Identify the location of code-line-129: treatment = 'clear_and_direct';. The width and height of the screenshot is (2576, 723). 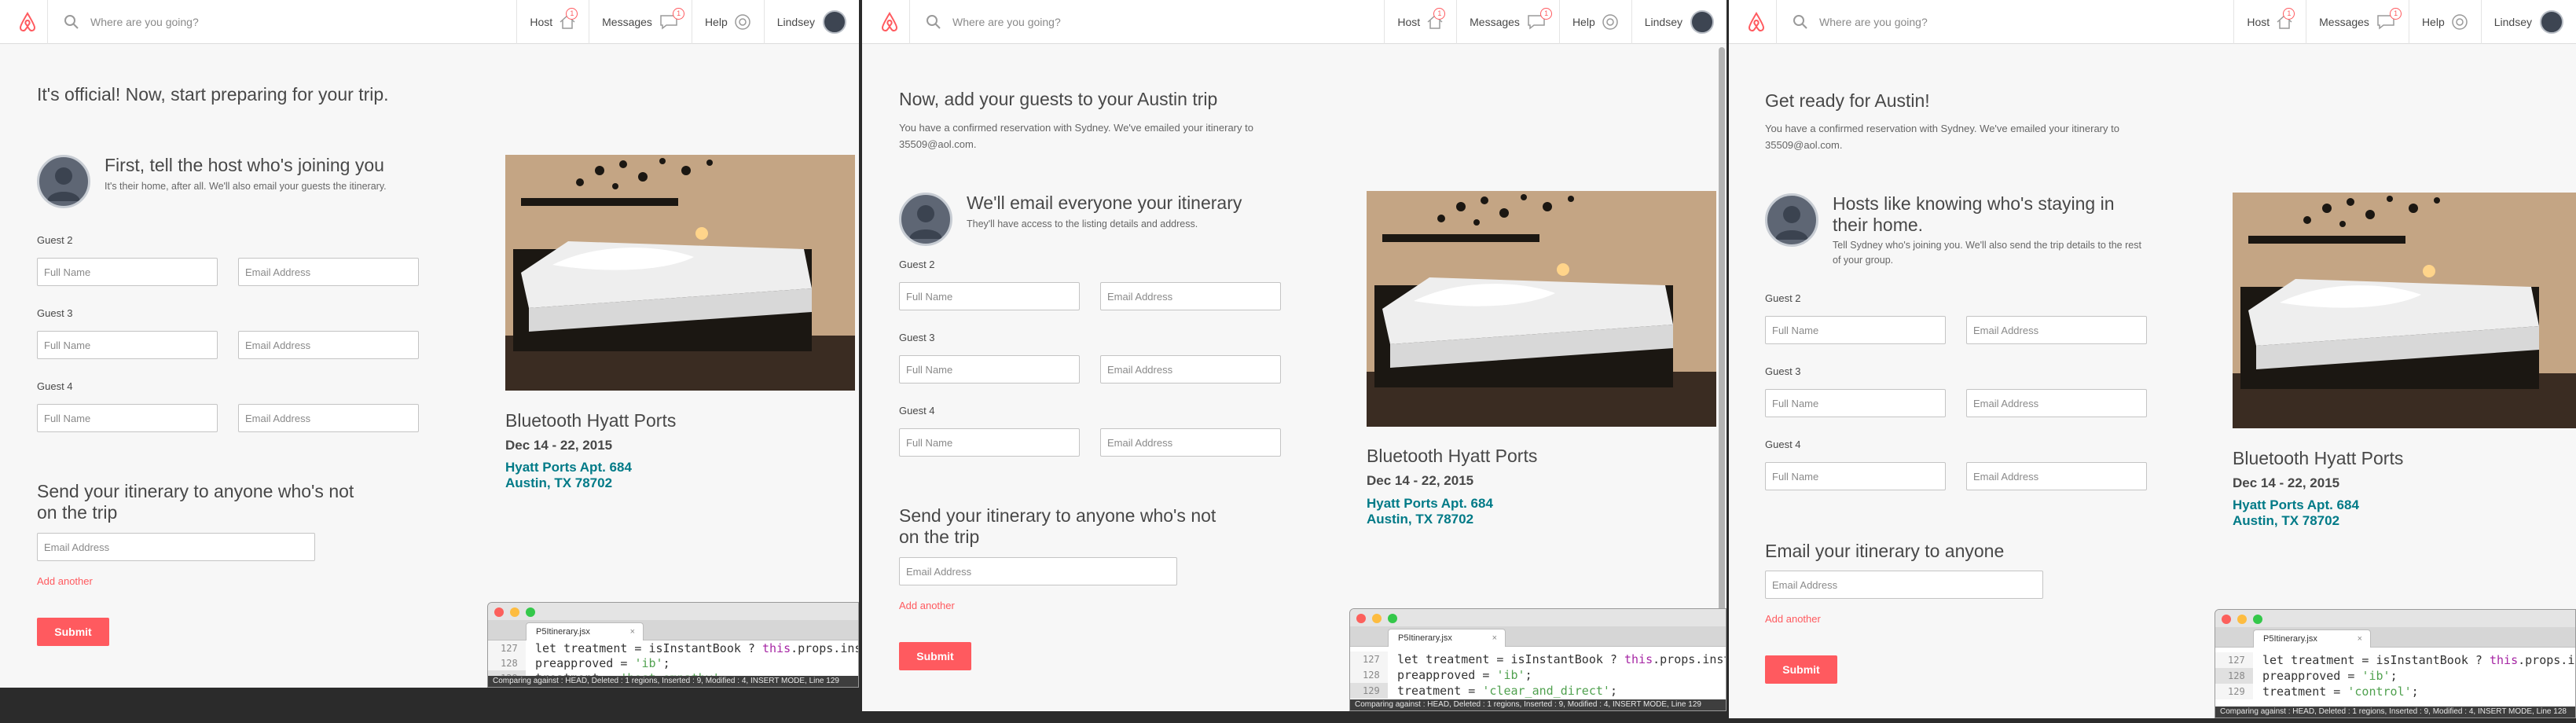
(1507, 691).